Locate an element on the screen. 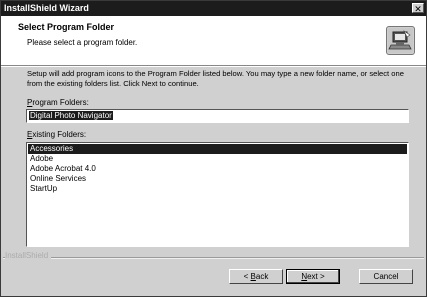 The height and width of the screenshot is (297, 427). close-icon: ✕ is located at coordinates (418, 9).